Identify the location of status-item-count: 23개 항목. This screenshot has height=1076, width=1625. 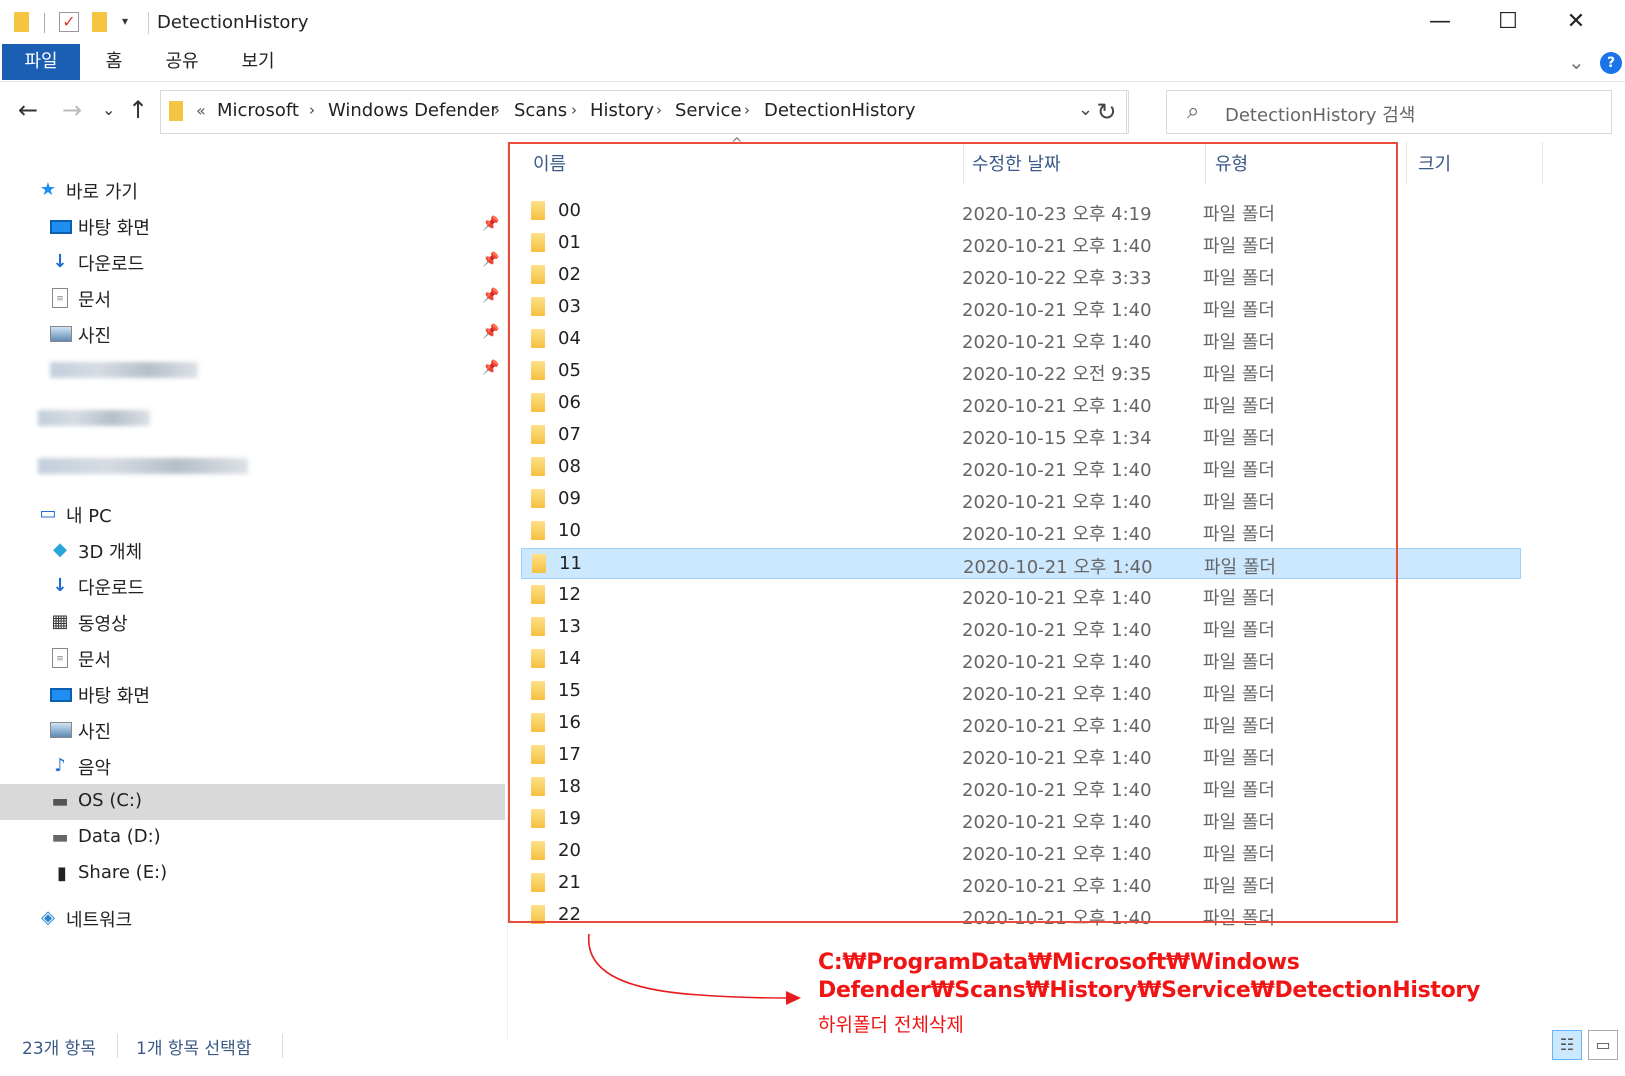
(59, 1049).